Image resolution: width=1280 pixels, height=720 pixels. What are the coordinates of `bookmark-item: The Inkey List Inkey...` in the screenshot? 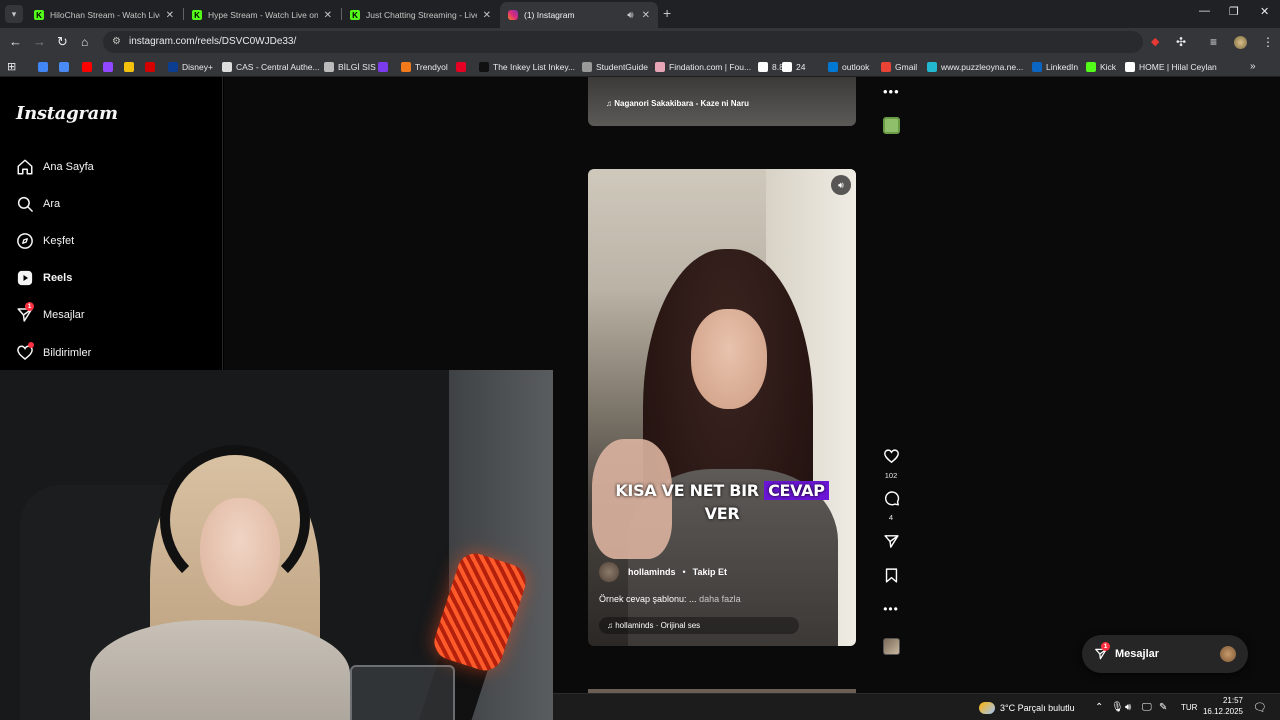 It's located at (527, 66).